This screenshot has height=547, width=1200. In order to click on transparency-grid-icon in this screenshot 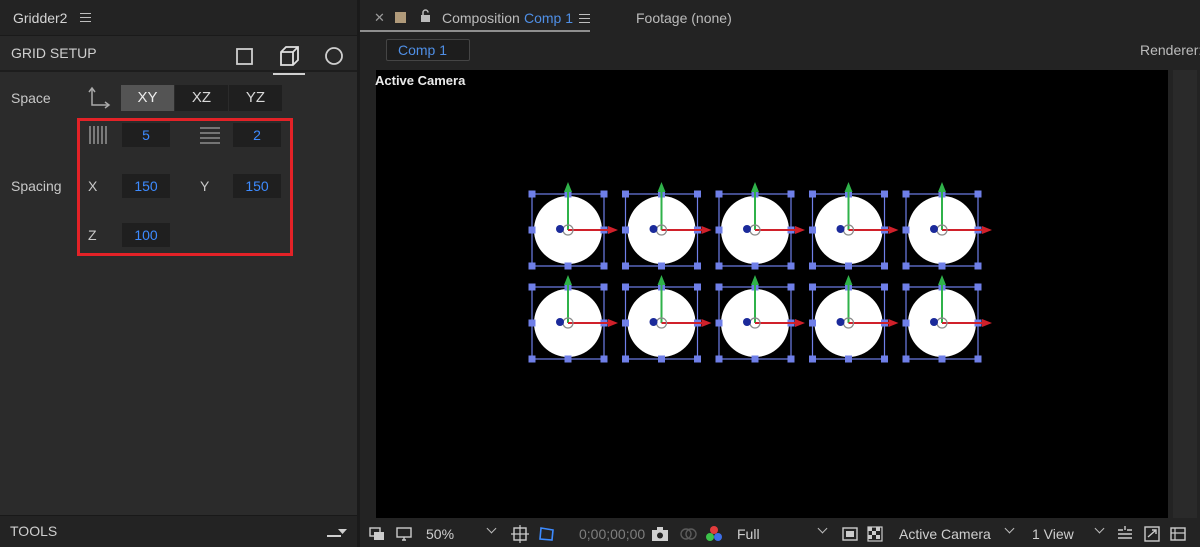, I will do `click(875, 534)`.